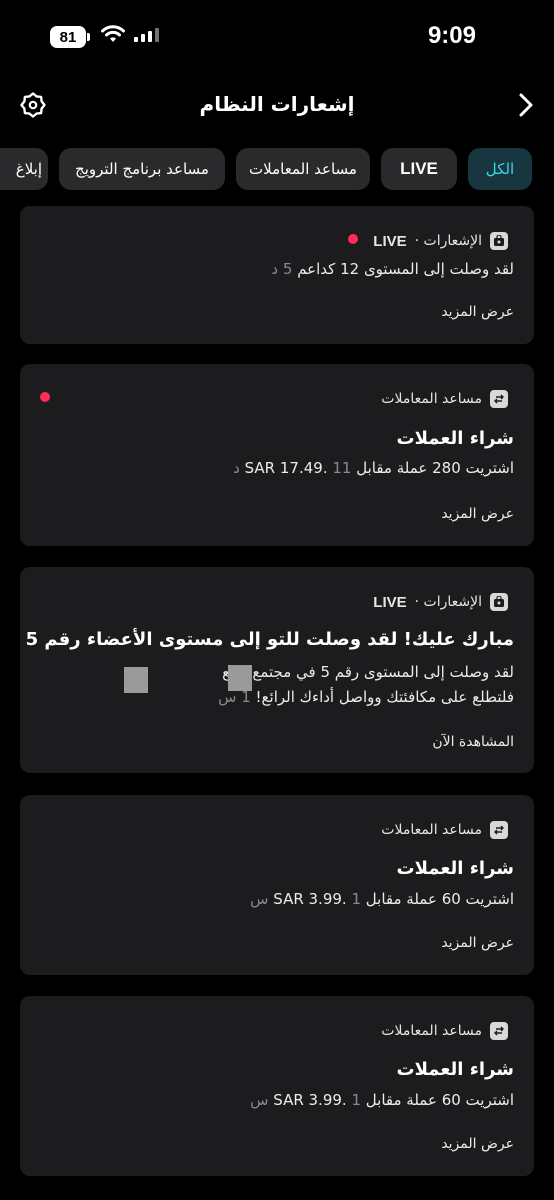 The image size is (554, 1200). What do you see at coordinates (368, 672) in the screenshot?
I see `card-body-line-1: لقد وصلت إلى المستوى رقم 5 في مجتمع المع` at bounding box center [368, 672].